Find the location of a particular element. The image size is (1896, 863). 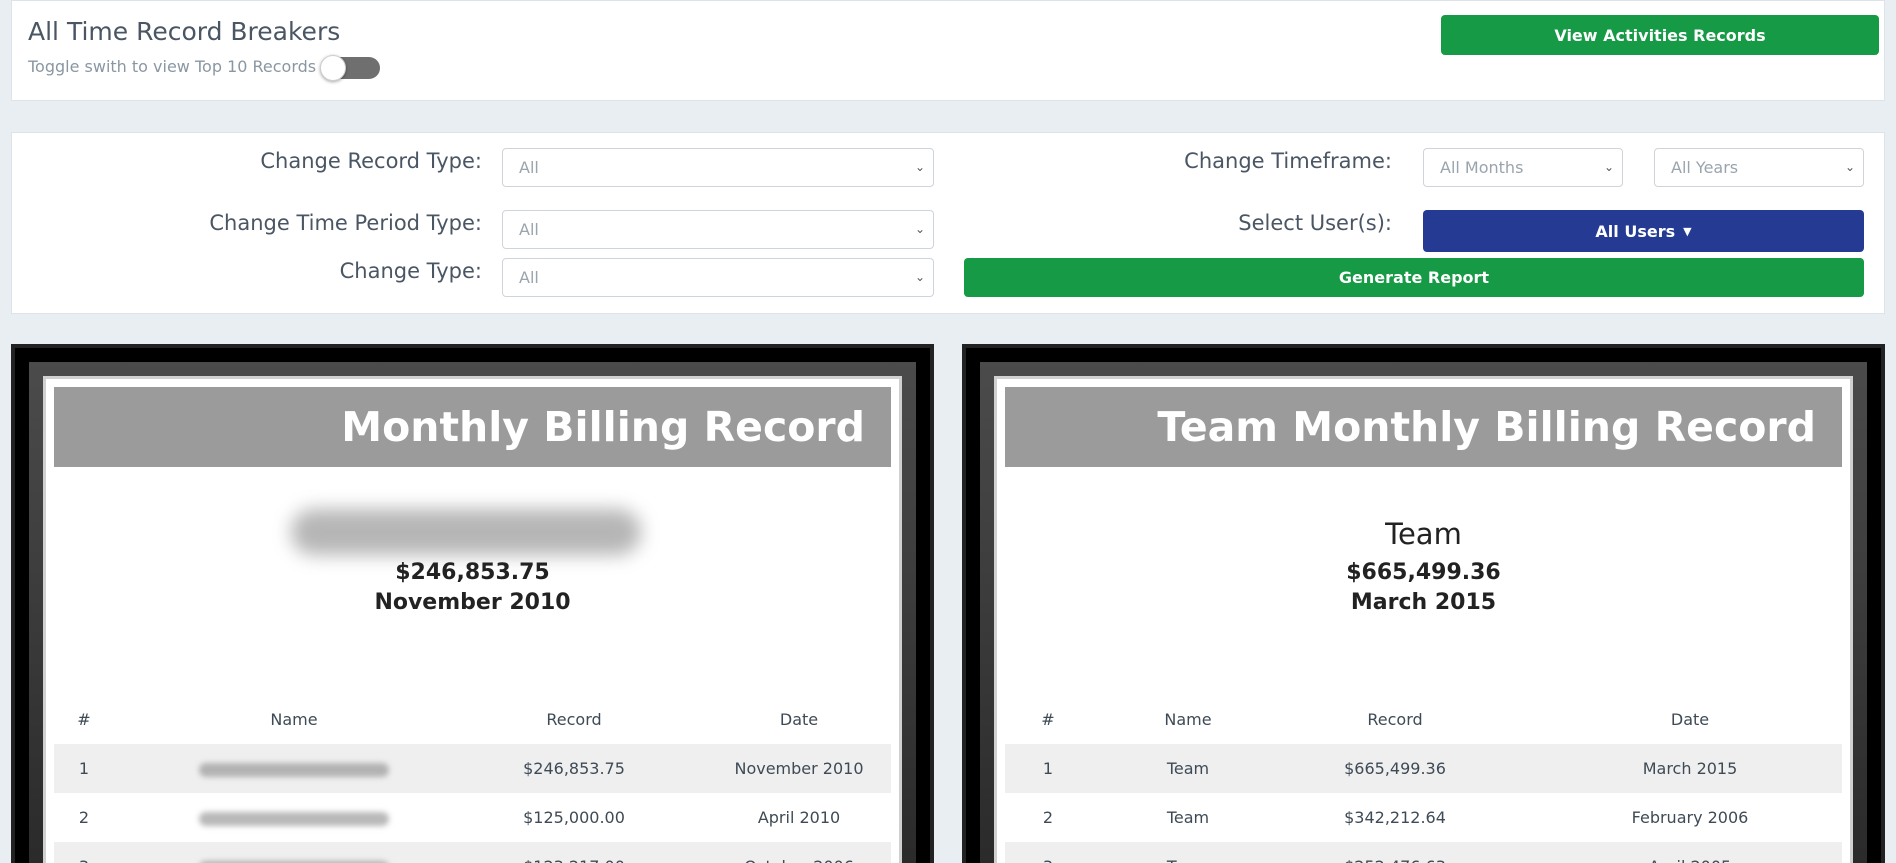

table-row: 3 Team $252,476.63 April 2005 is located at coordinates (1423, 852).